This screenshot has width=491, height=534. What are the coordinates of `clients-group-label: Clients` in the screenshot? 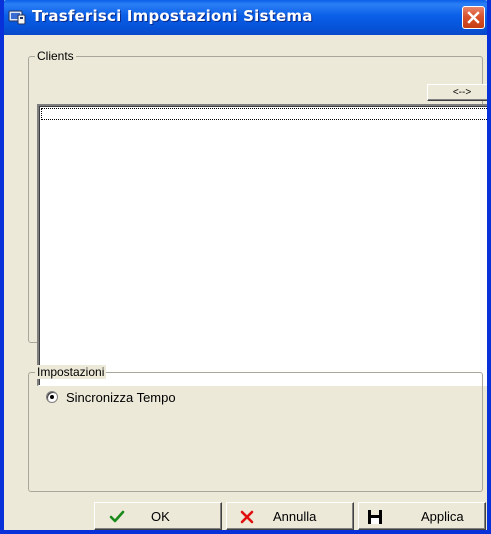 It's located at (55, 56).